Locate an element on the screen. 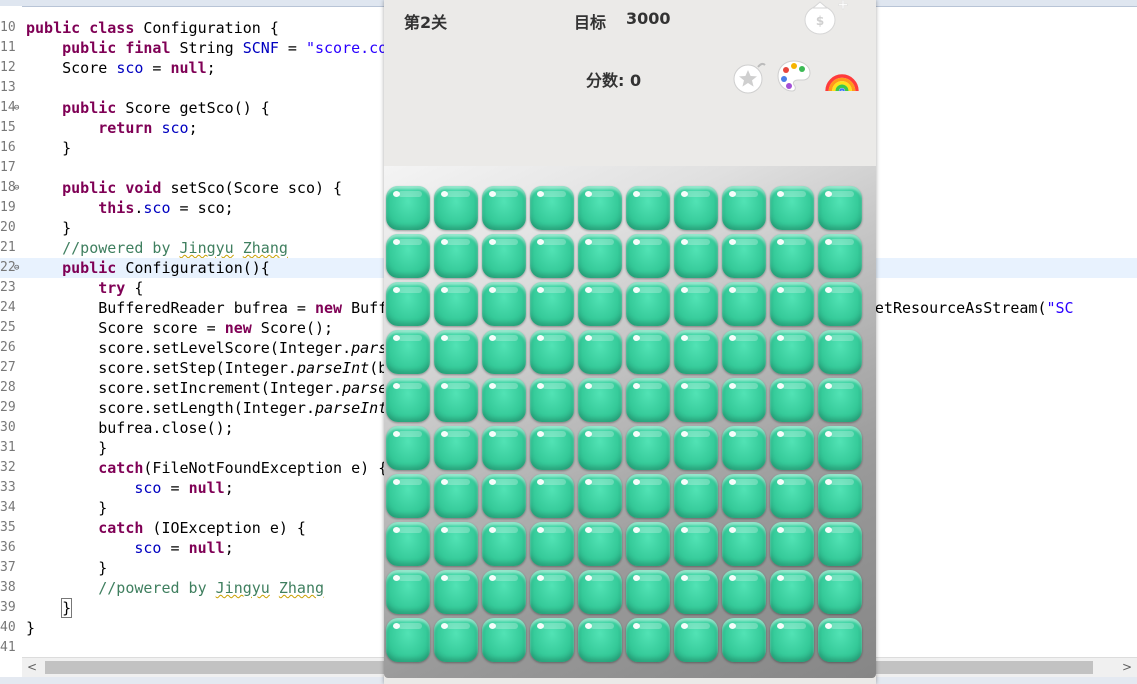 The height and width of the screenshot is (684, 1137). scroll-right-arrow-icon: > is located at coordinates (1127, 667).